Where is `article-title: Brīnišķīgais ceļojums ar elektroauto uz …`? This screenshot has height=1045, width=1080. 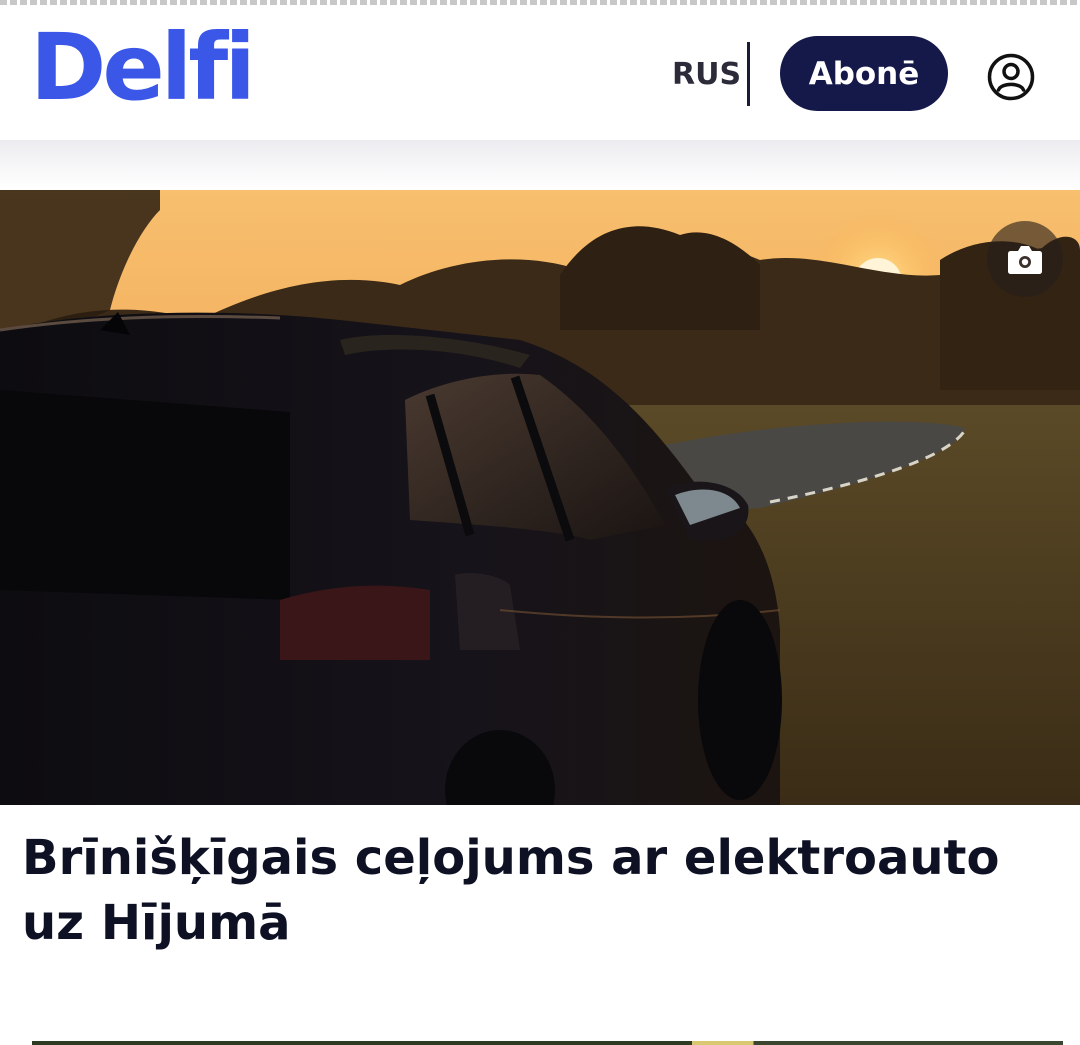 article-title: Brīnišķīgais ceļojums ar elektroauto uz … is located at coordinates (532, 891).